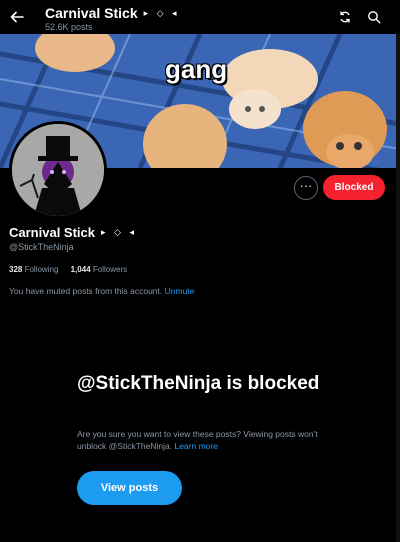 Image resolution: width=400 pixels, height=542 pixels. I want to click on following-stat: 328 Following, so click(33, 269).